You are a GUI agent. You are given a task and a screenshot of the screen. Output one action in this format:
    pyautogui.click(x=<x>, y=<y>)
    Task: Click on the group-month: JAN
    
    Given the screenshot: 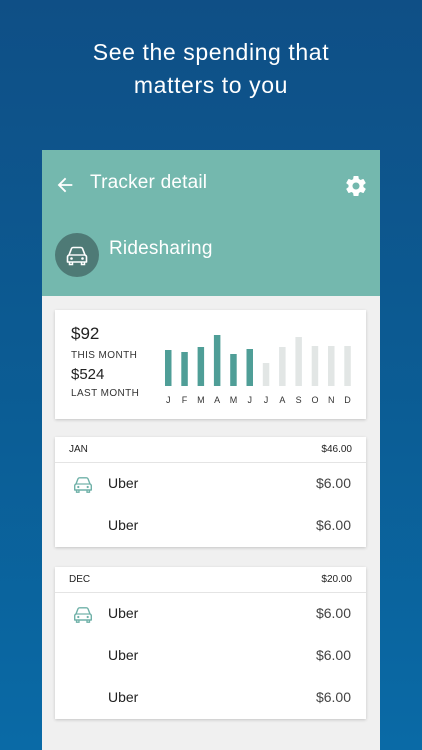 What is the action you would take?
    pyautogui.click(x=78, y=449)
    